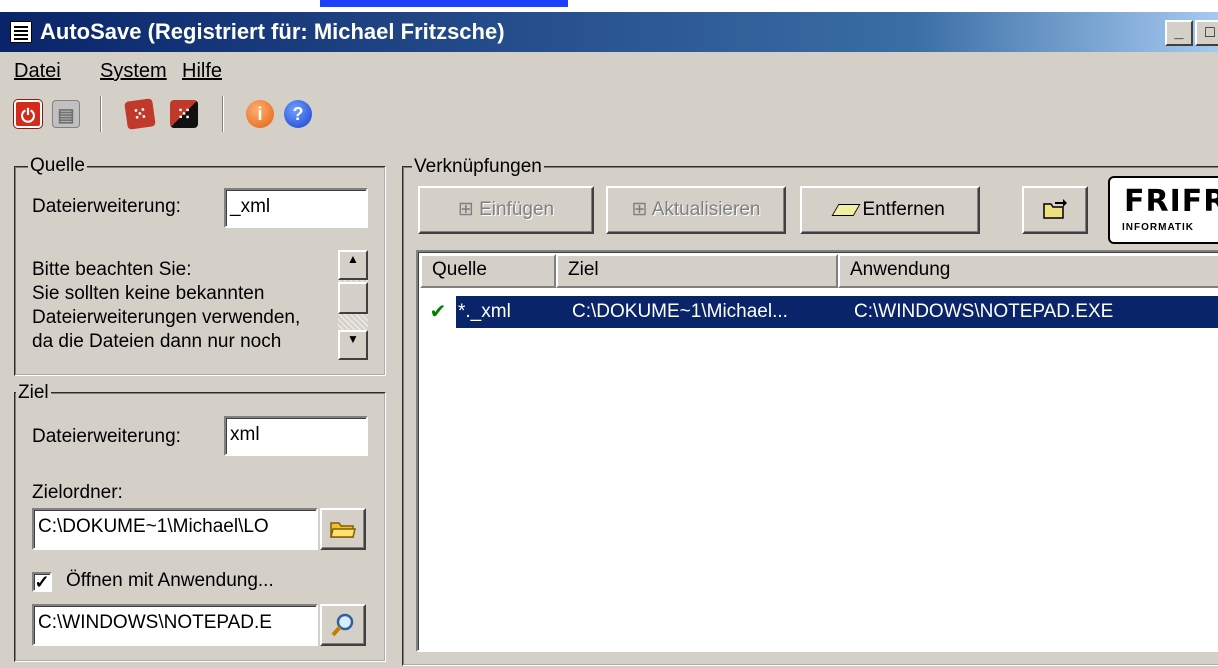 This screenshot has width=1218, height=668. I want to click on menu-system-label: System, so click(133, 71).